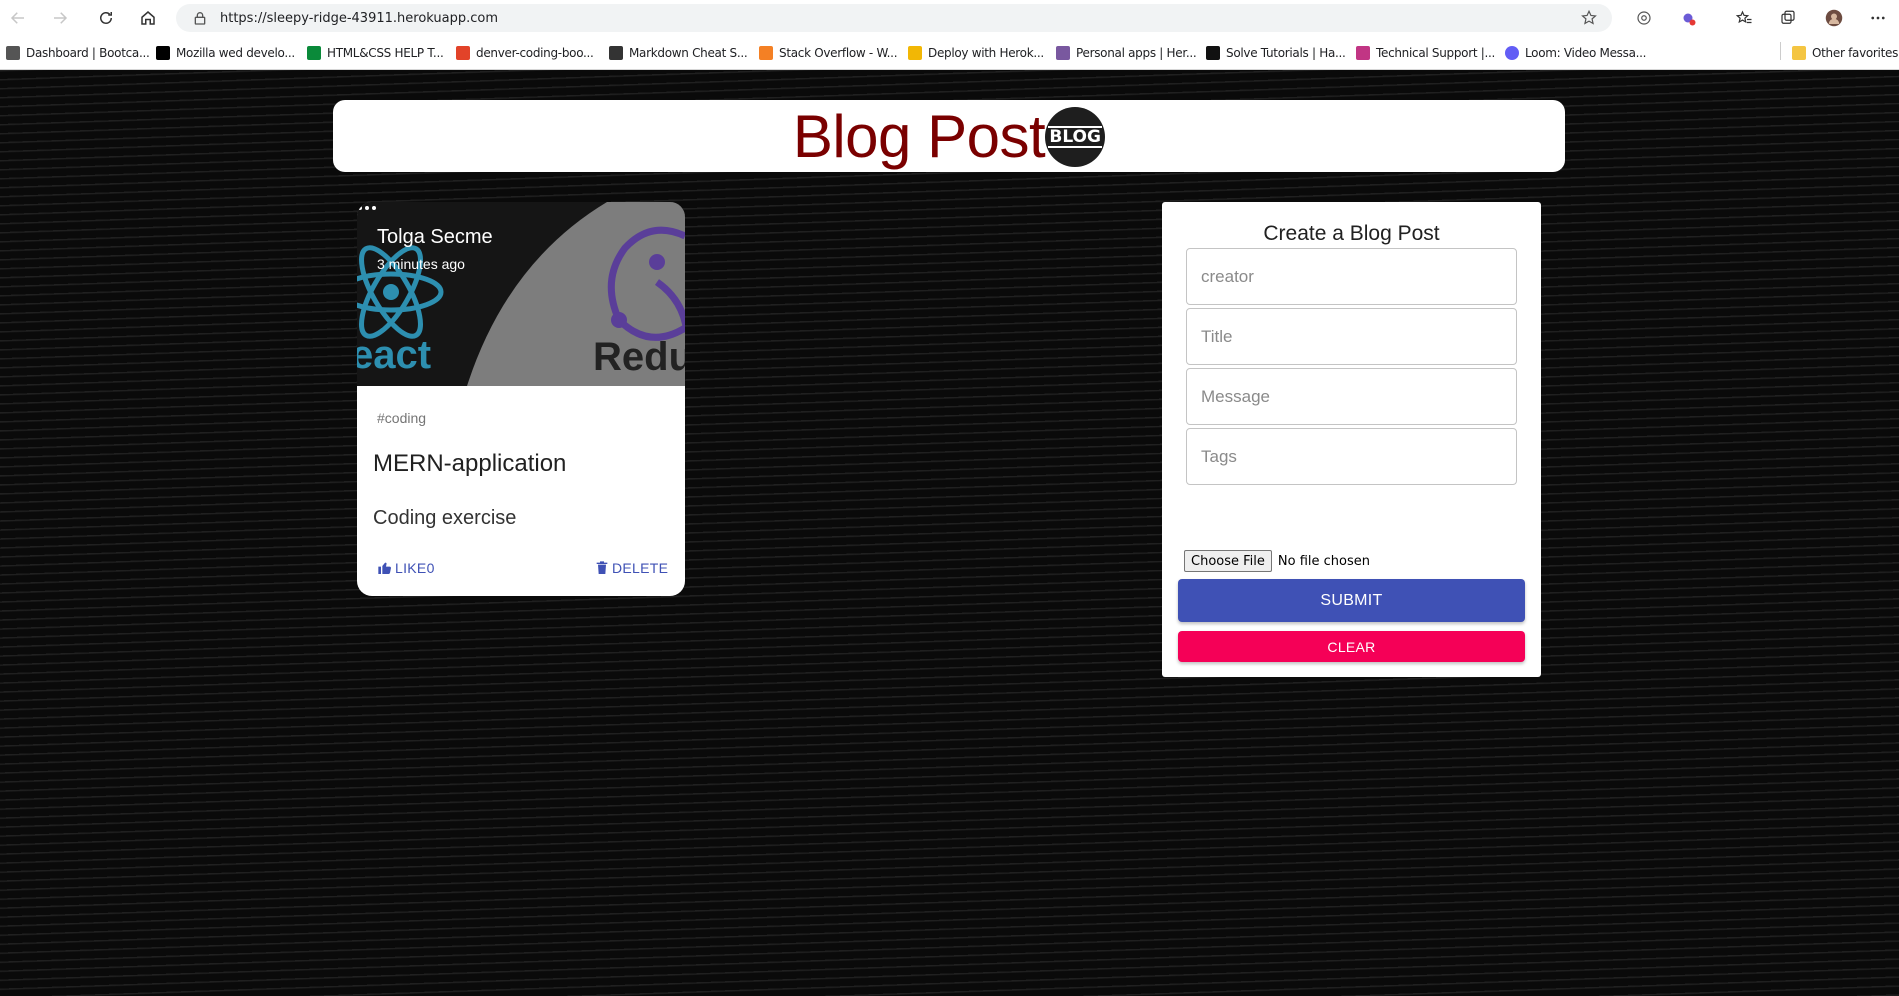  I want to click on home-button, so click(148, 18).